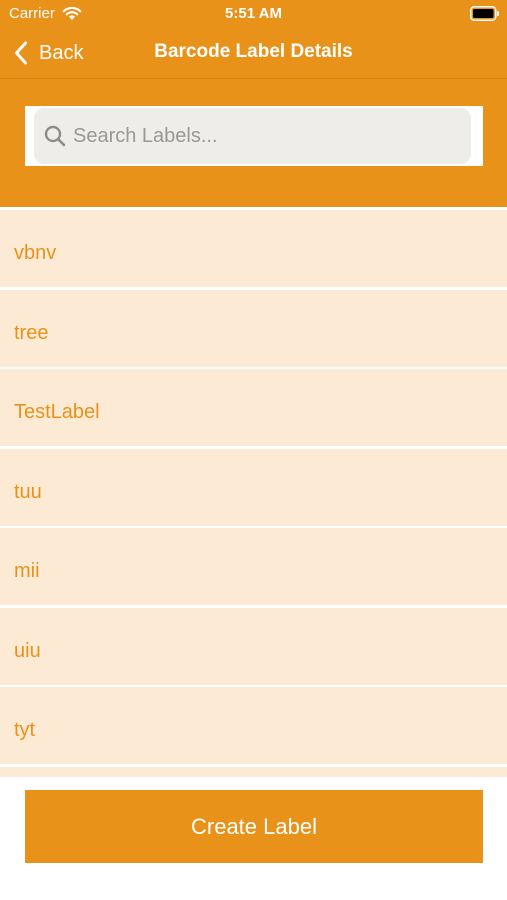 The height and width of the screenshot is (900, 507). What do you see at coordinates (27, 651) in the screenshot?
I see `list-item-label: uiu` at bounding box center [27, 651].